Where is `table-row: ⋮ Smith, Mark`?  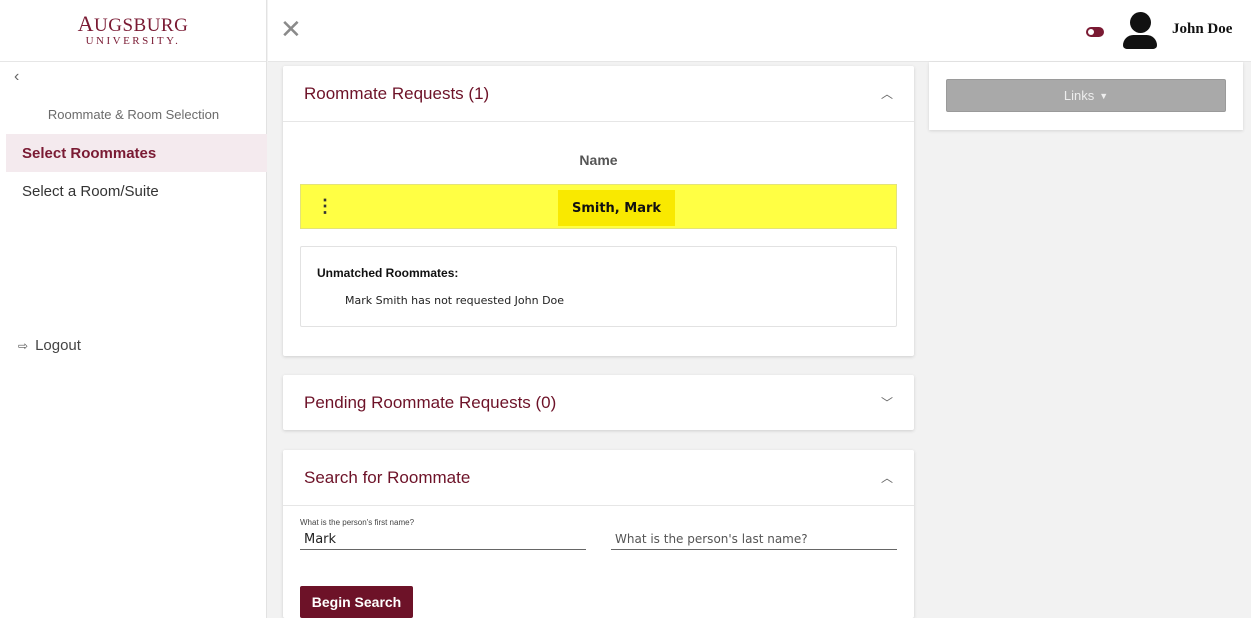 table-row: ⋮ Smith, Mark is located at coordinates (598, 206).